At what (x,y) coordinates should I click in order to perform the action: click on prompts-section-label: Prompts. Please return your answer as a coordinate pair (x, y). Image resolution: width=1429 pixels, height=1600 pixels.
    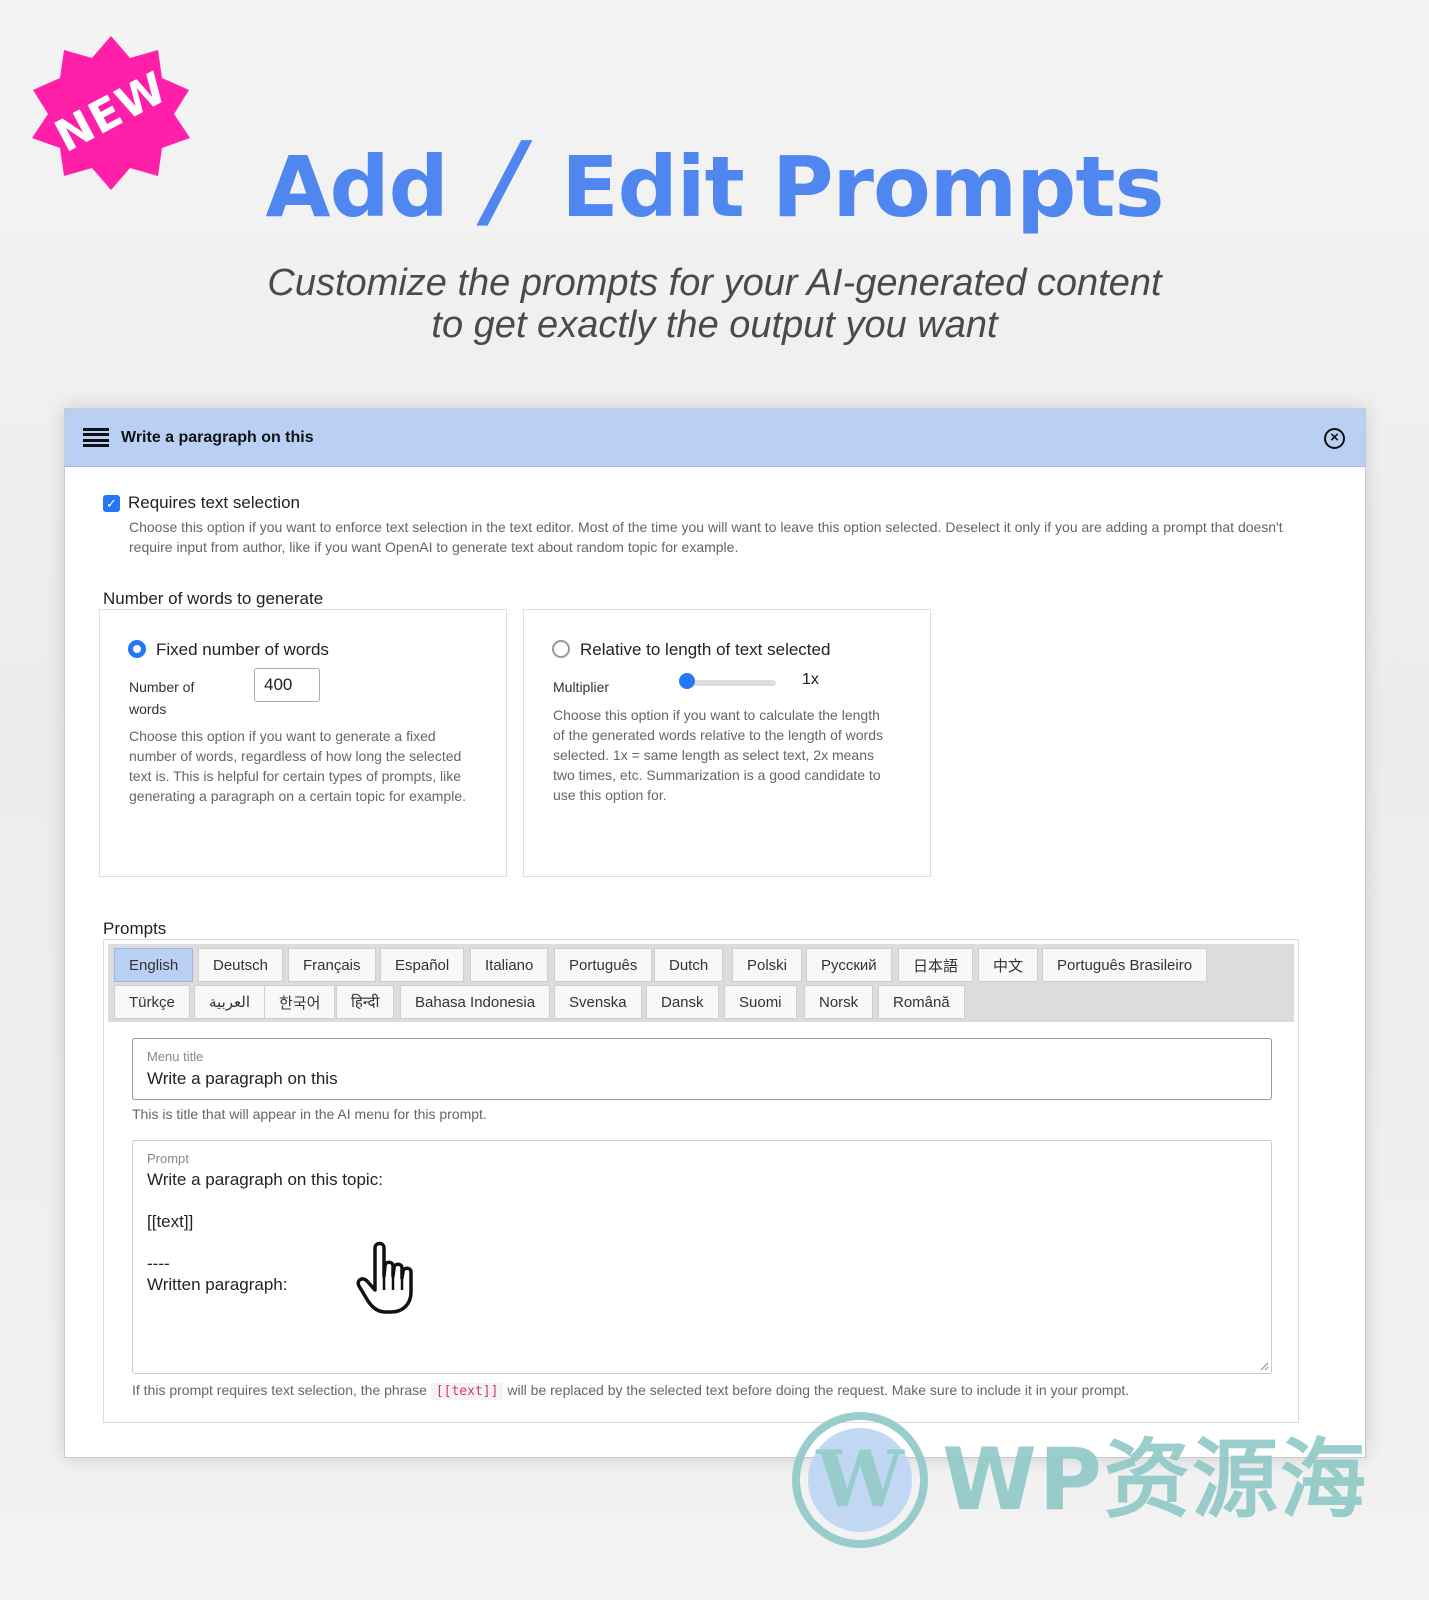
    Looking at the image, I should click on (135, 928).